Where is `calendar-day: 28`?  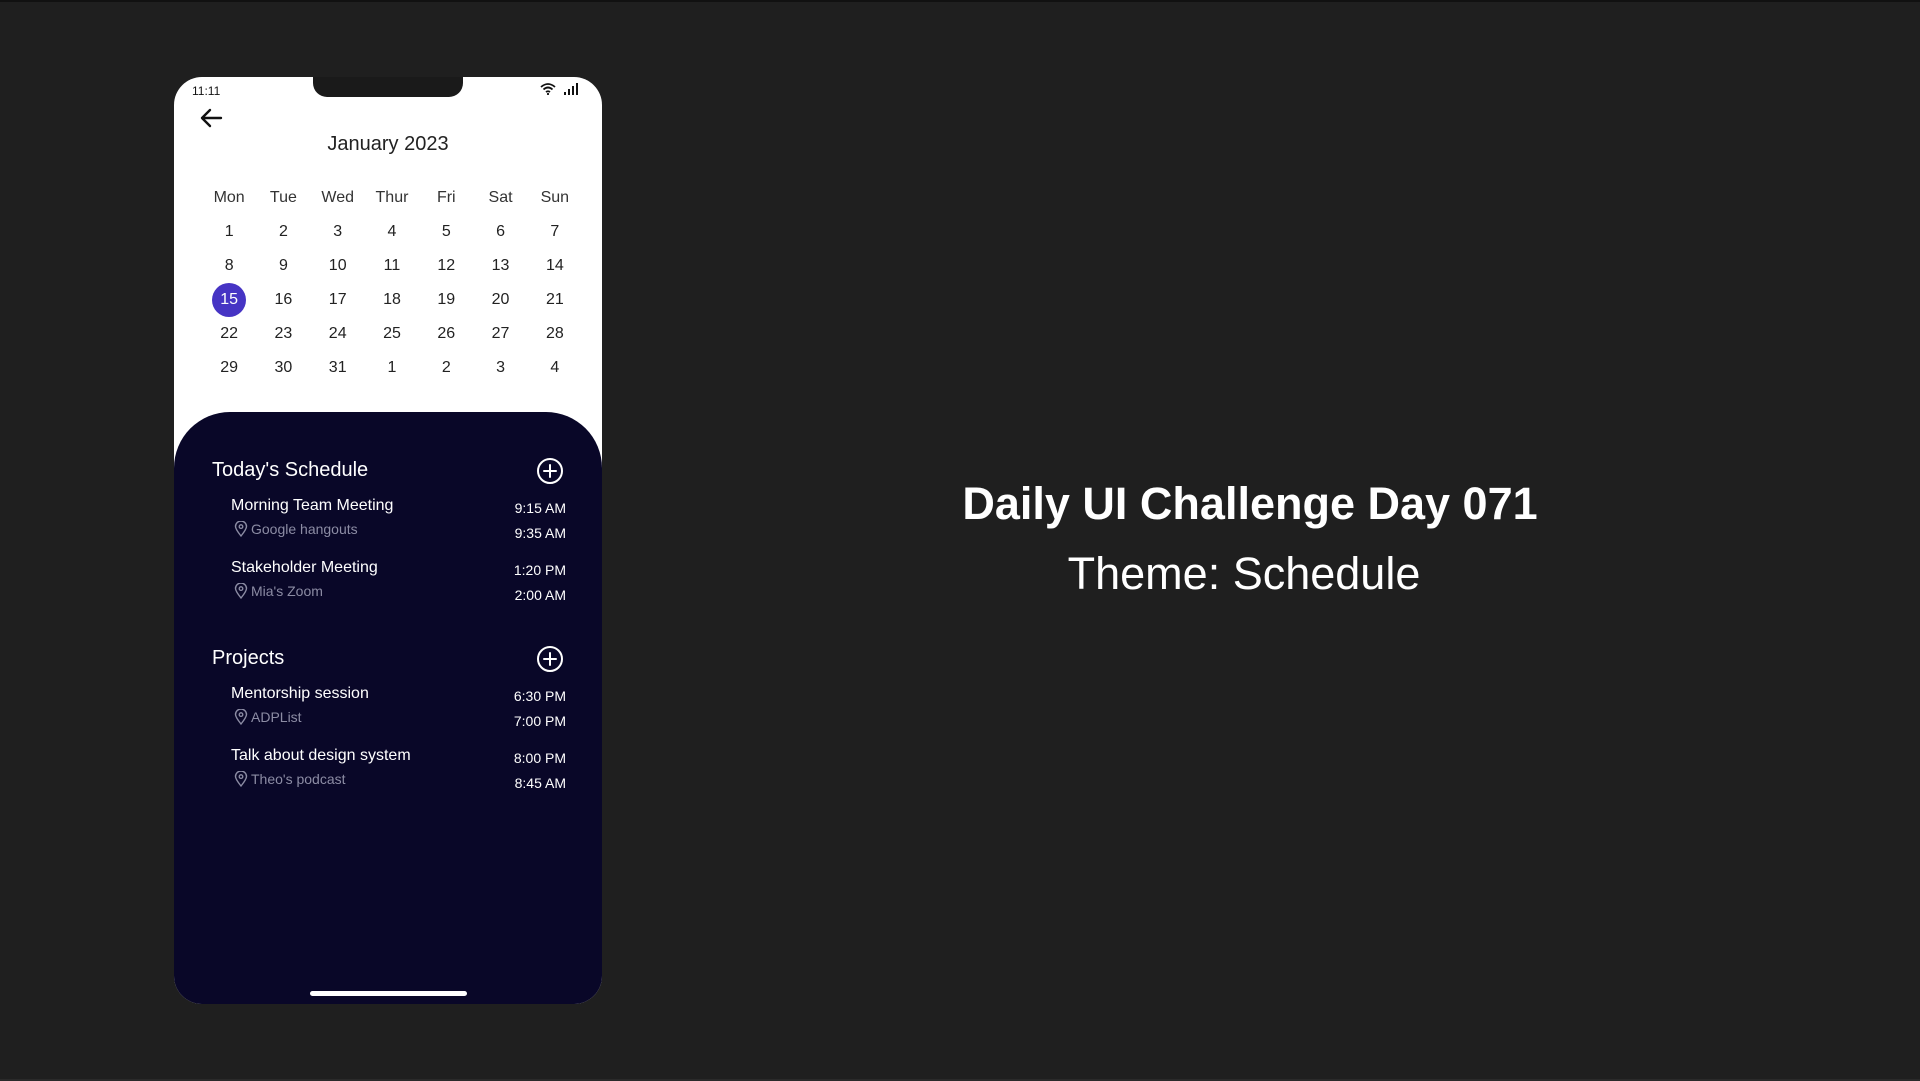 calendar-day: 28 is located at coordinates (555, 334).